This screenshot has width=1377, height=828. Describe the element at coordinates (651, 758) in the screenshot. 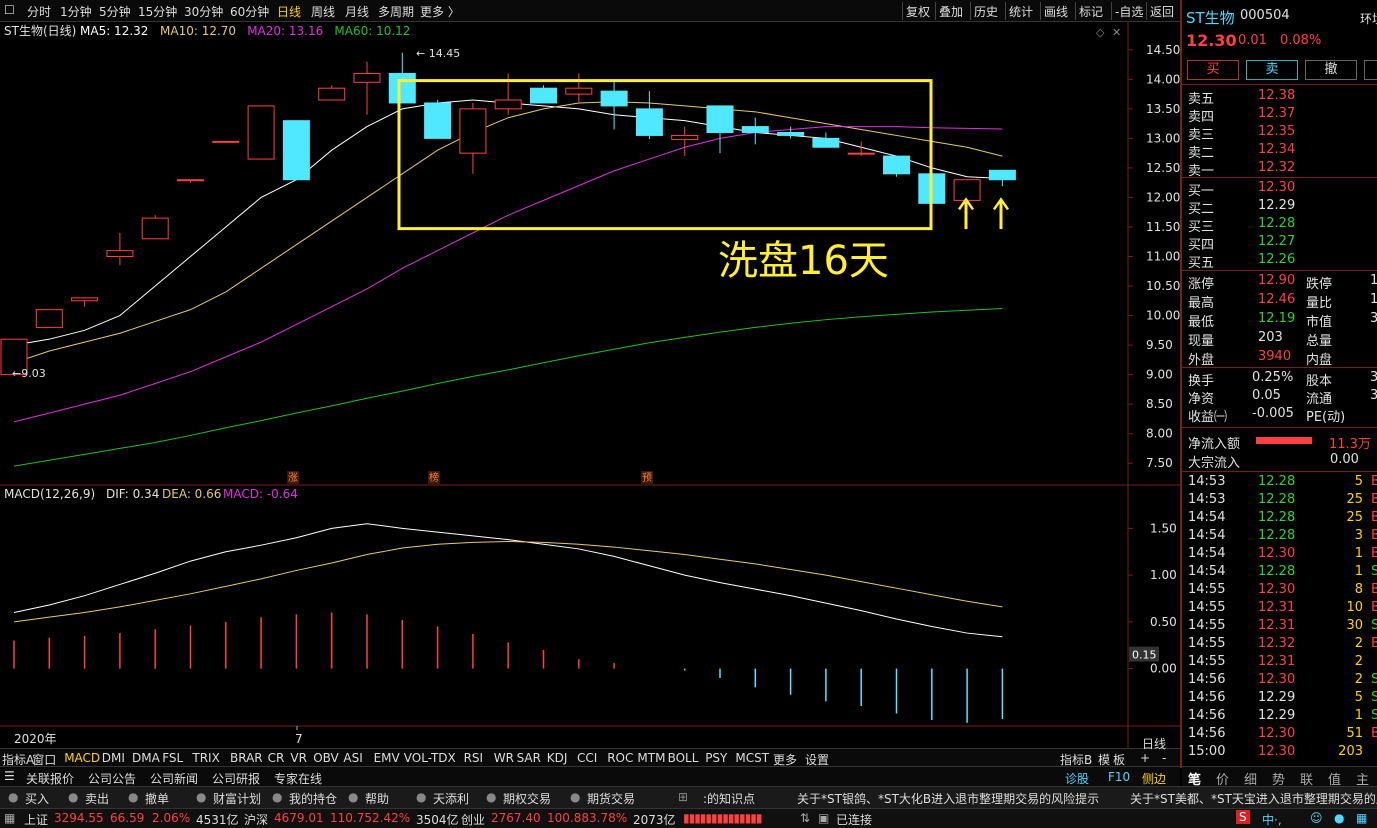

I see `indicator-tab-MTM: MTM` at that location.